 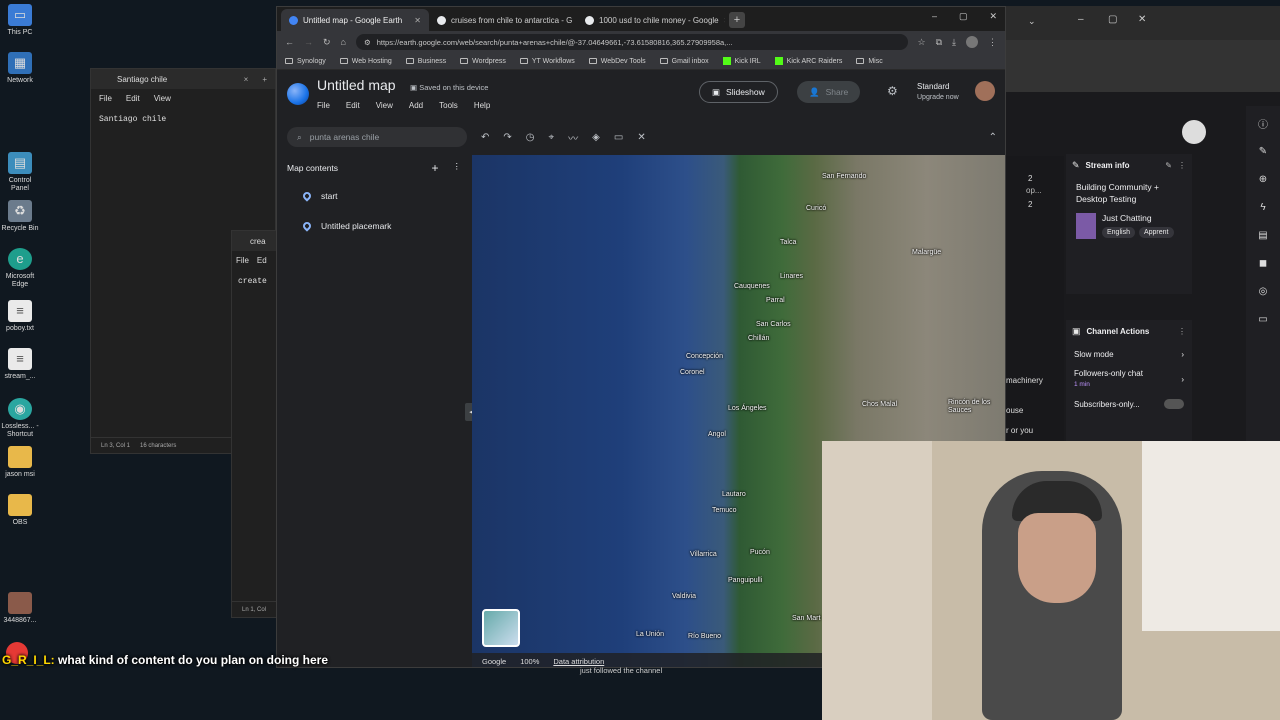 I want to click on site-info-icon: ⚙, so click(x=367, y=42).